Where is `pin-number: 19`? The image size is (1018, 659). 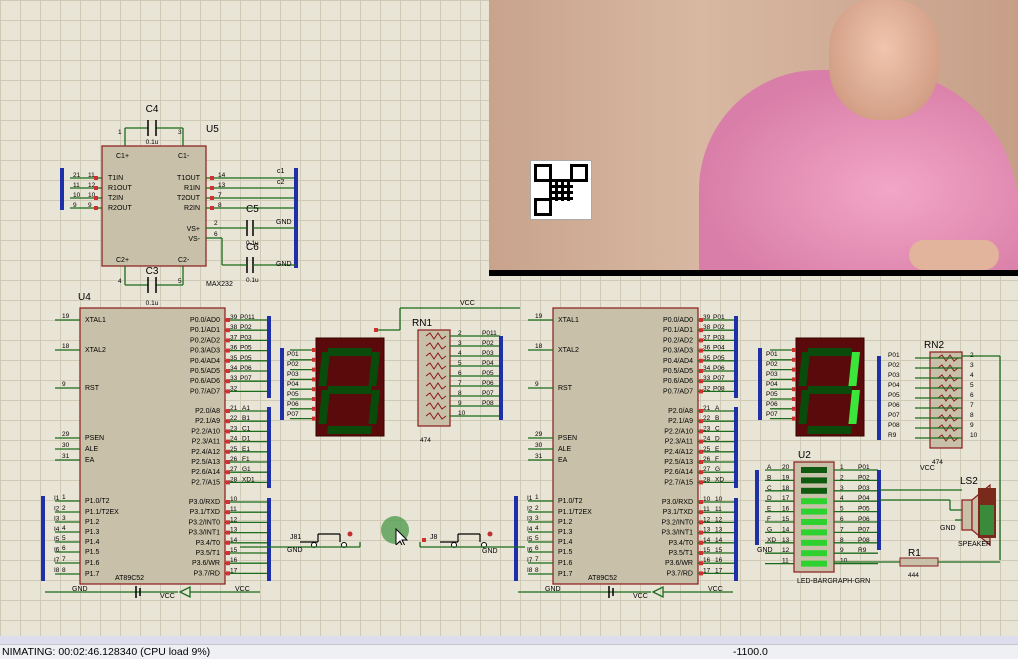 pin-number: 19 is located at coordinates (539, 316).